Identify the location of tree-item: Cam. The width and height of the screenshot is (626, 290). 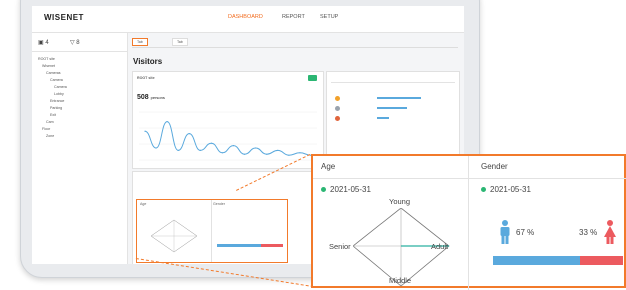
(50, 122).